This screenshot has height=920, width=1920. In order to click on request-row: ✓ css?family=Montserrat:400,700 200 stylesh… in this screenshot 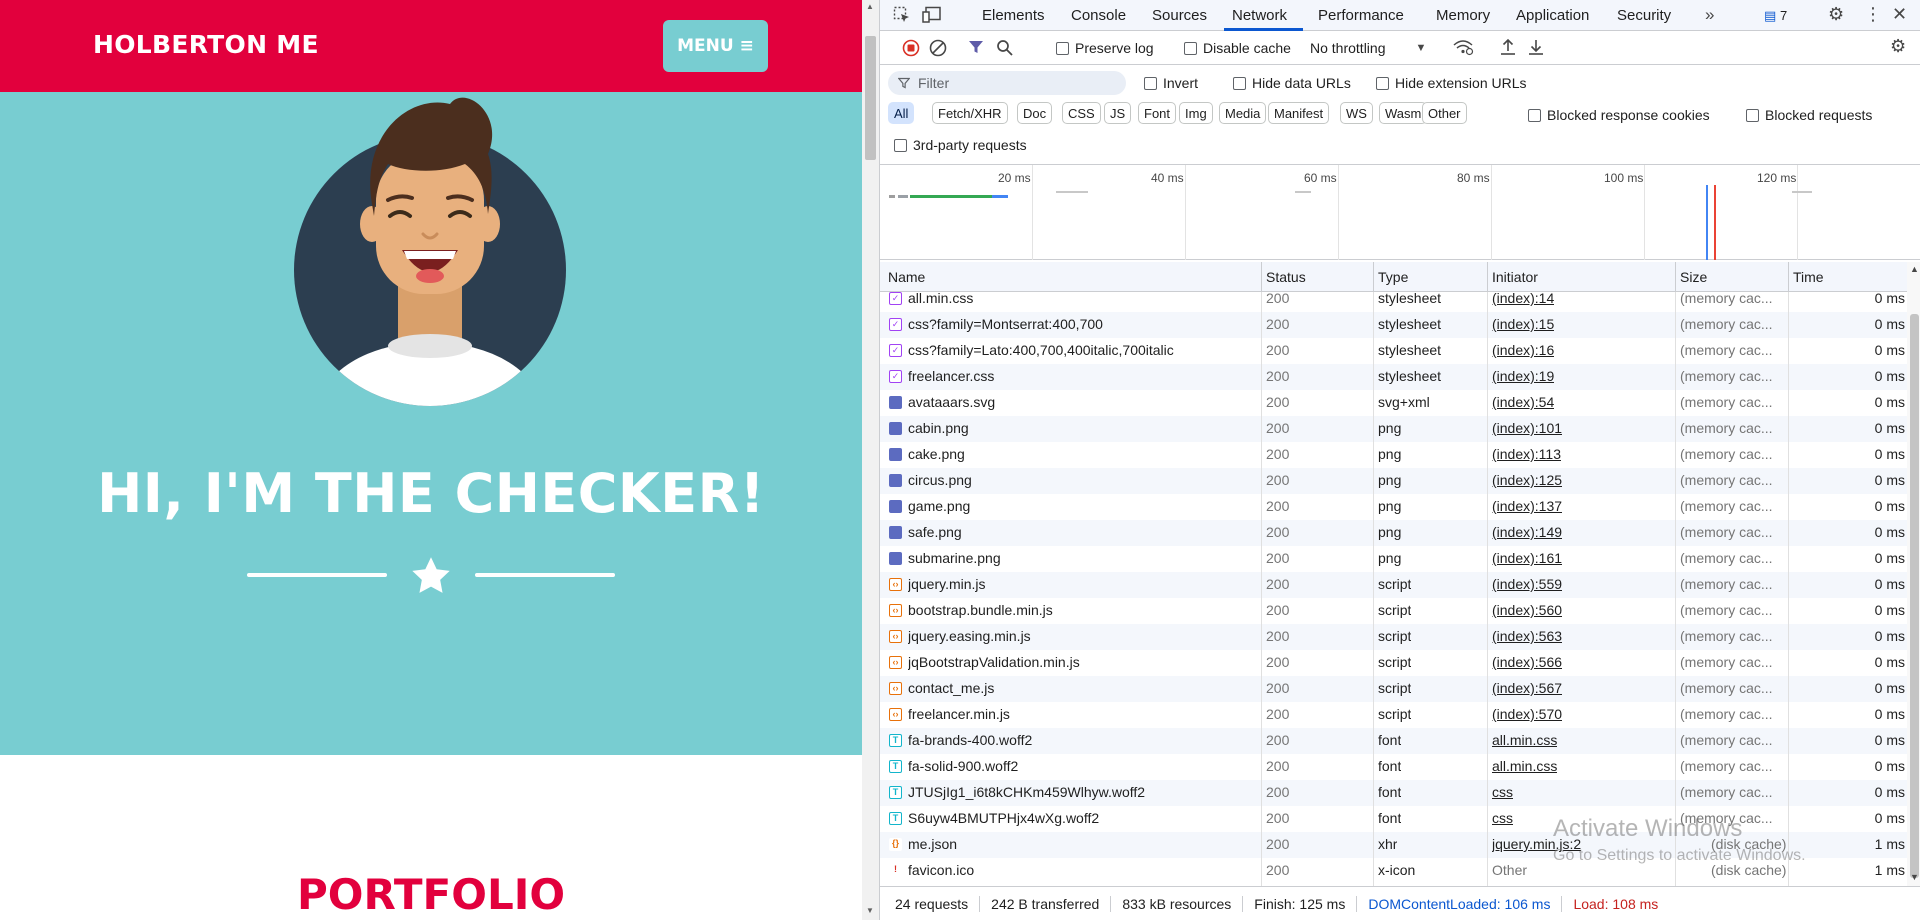, I will do `click(1393, 325)`.